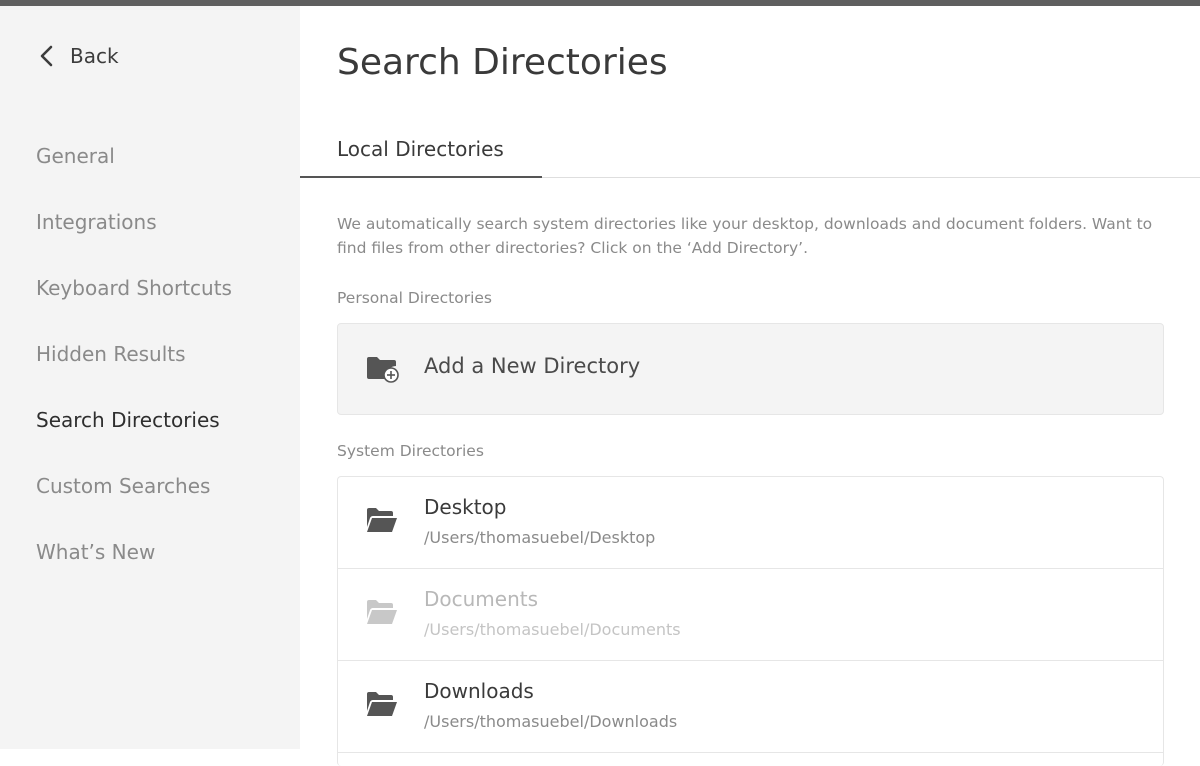  I want to click on add-directory-button: Add a New Directory, so click(750, 369).